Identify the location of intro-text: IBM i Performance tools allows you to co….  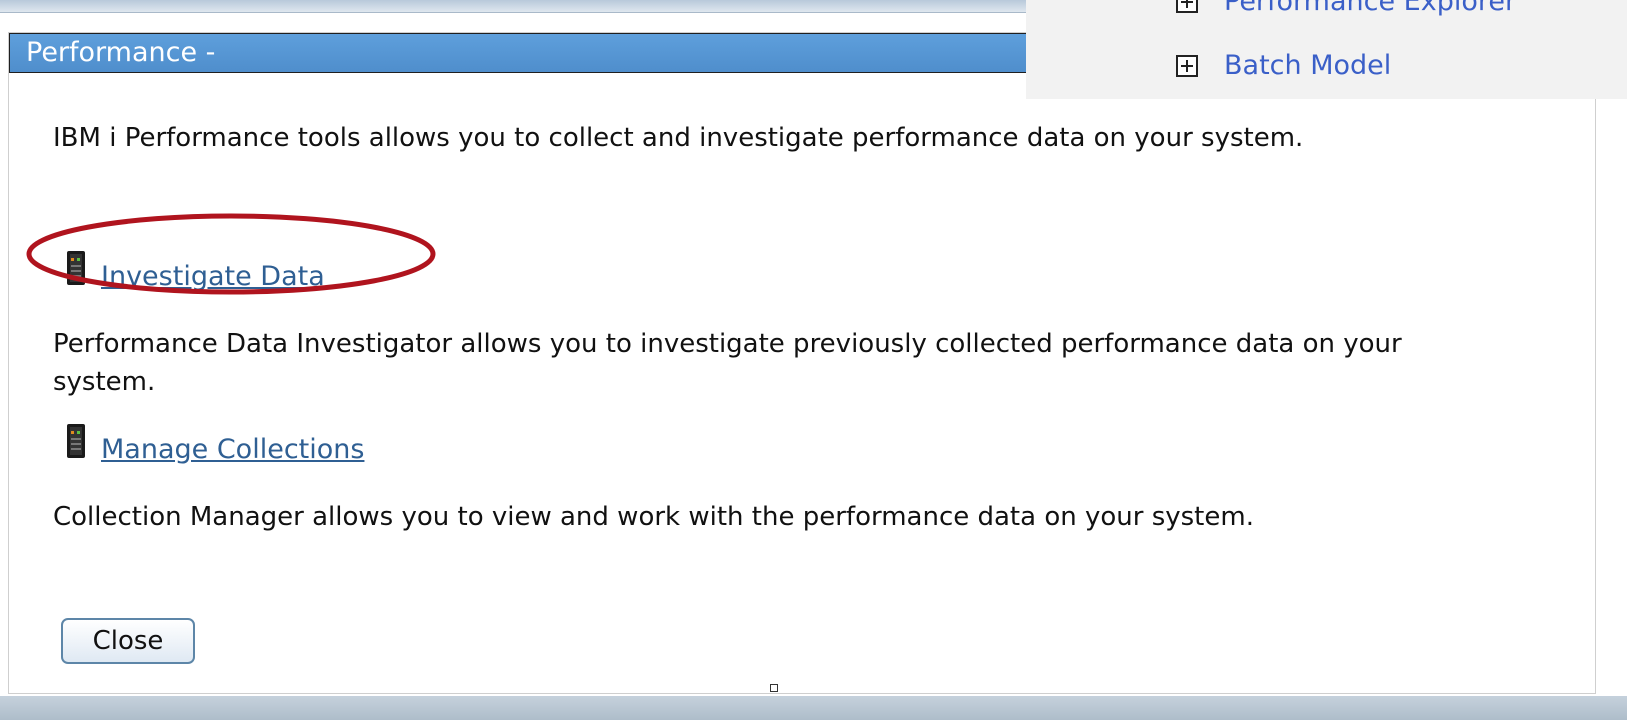
(678, 138).